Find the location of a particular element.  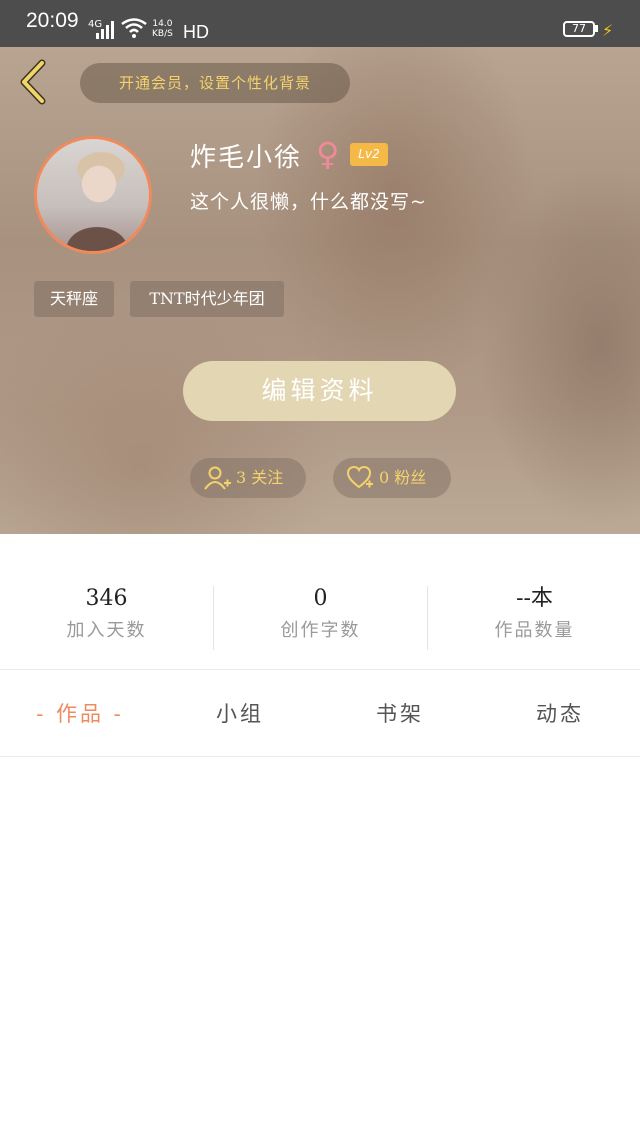

female-icon: ♀ is located at coordinates (328, 154).